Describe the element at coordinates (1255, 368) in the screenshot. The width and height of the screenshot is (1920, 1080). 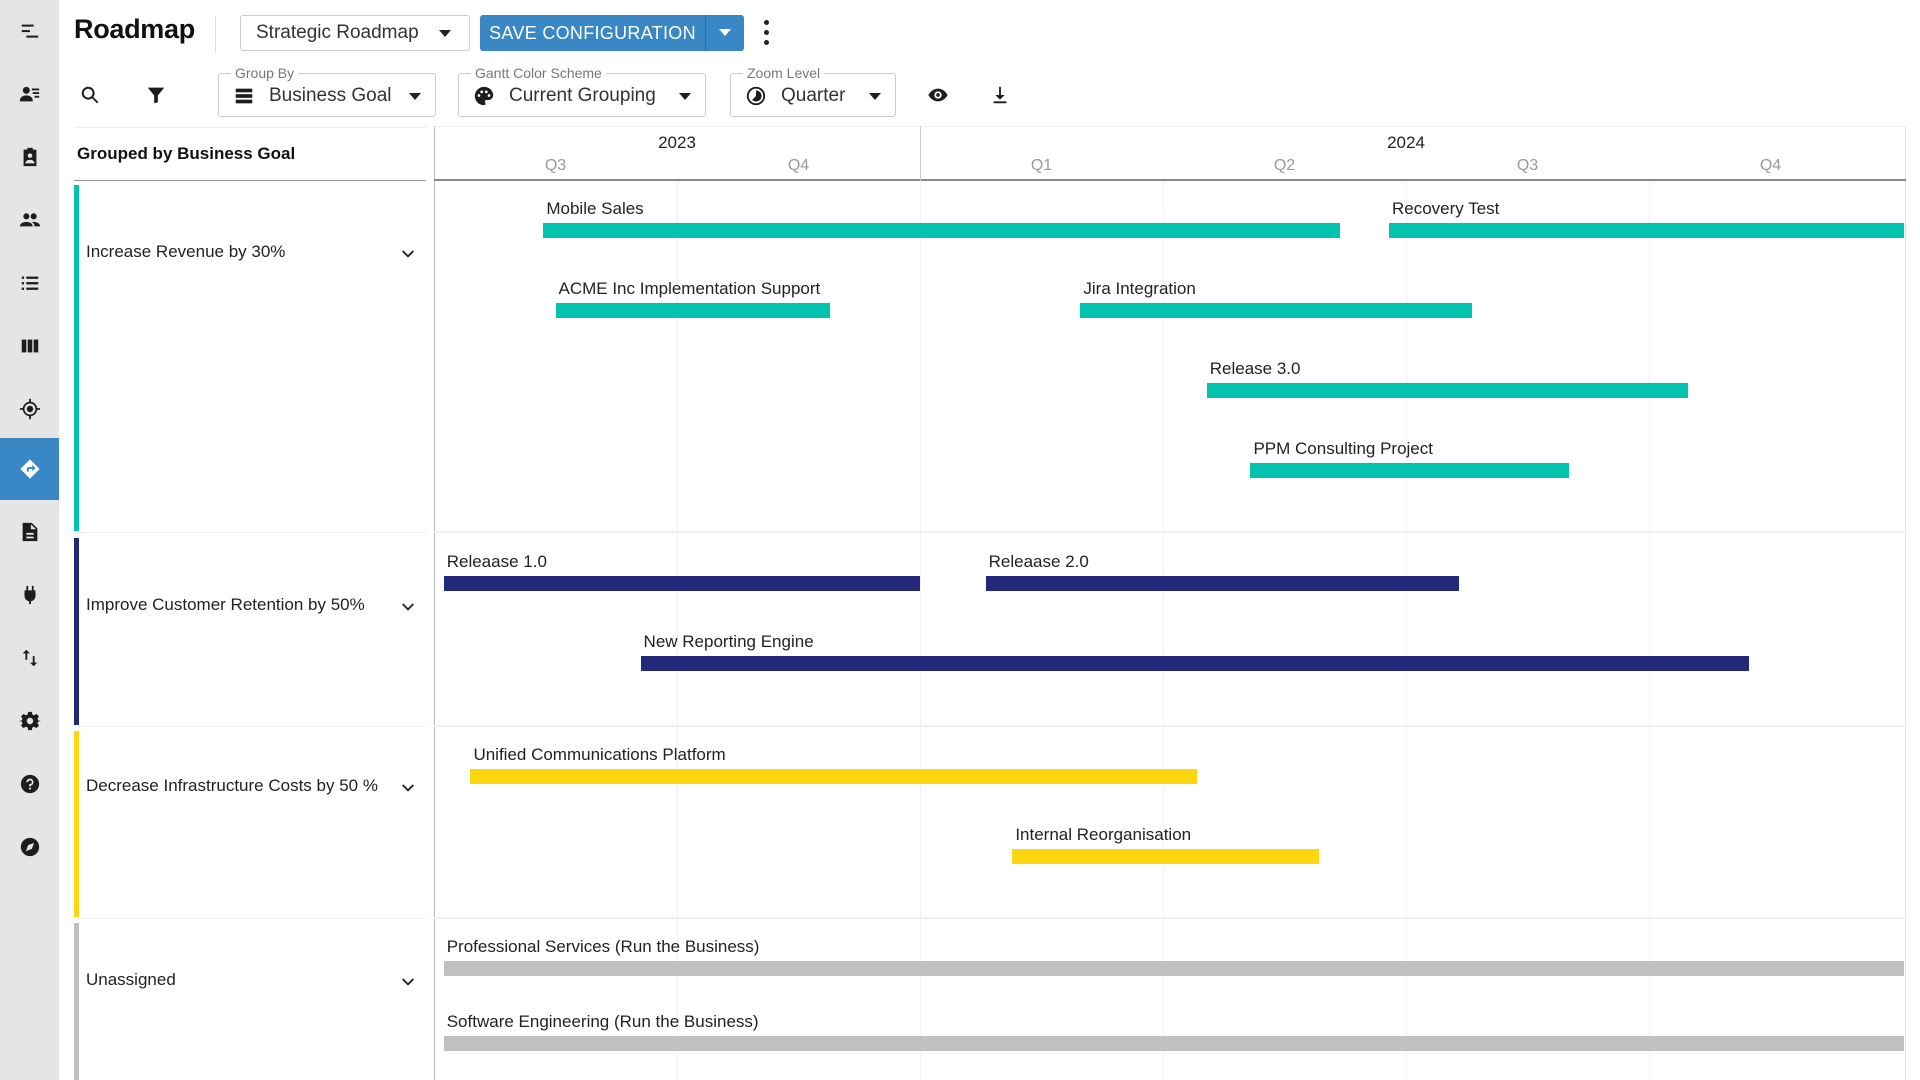
I see `gantt-bar-label: Release 3.0` at that location.